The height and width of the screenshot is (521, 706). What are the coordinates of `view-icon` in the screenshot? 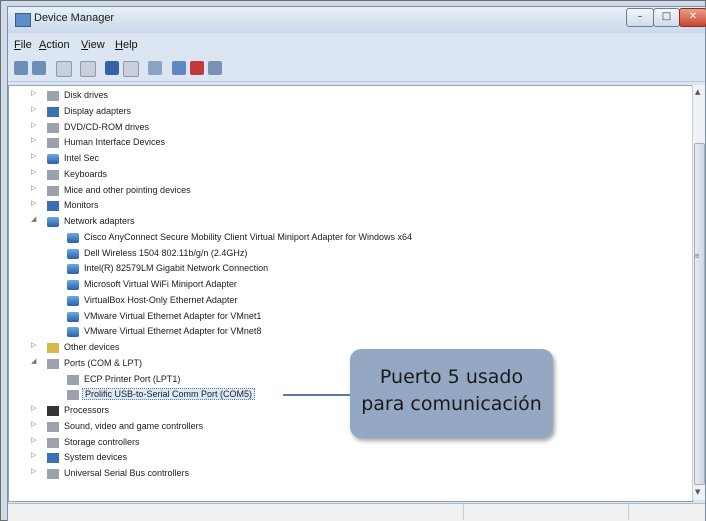 It's located at (131, 69).